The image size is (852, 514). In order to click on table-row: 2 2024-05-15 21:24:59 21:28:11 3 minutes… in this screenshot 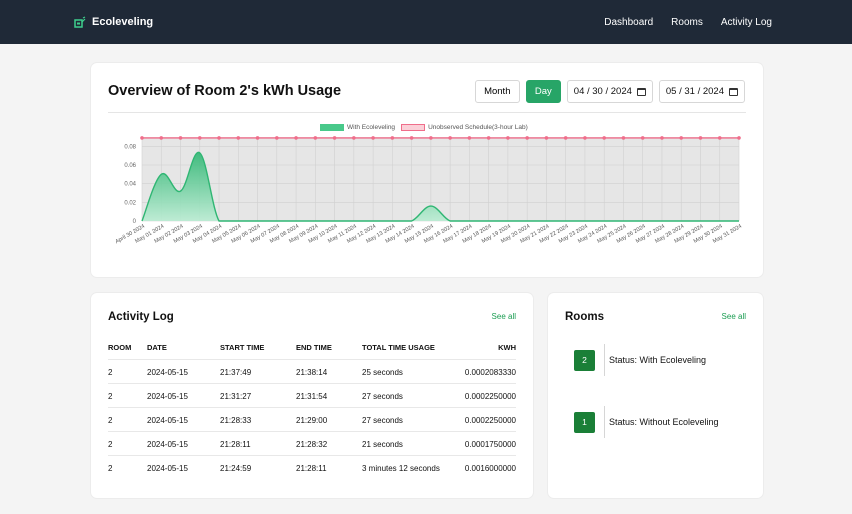, I will do `click(312, 467)`.